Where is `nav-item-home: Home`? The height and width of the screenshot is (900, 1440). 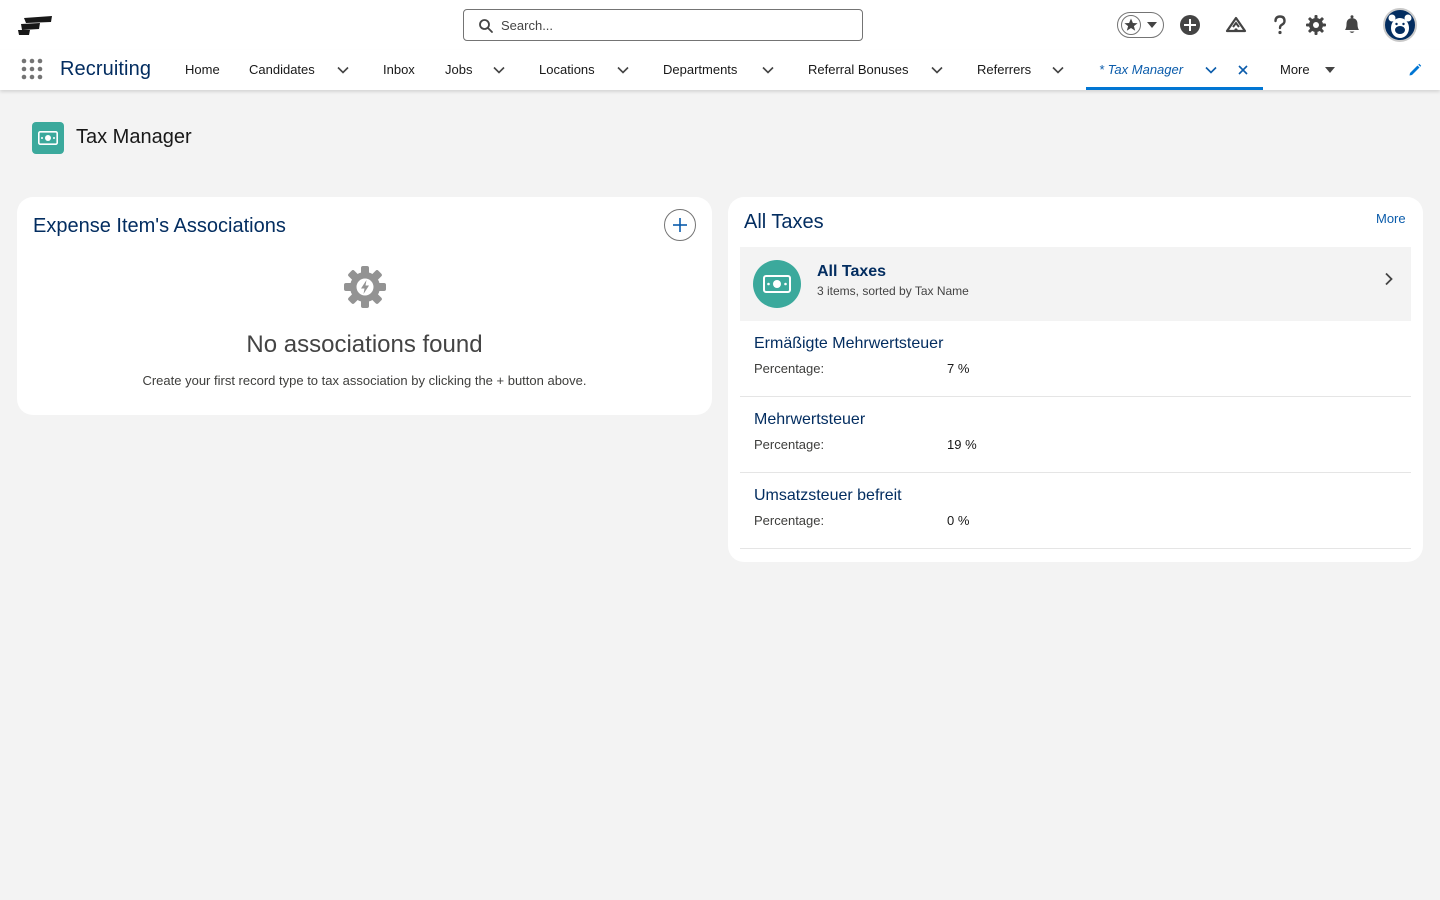 nav-item-home: Home is located at coordinates (205, 70).